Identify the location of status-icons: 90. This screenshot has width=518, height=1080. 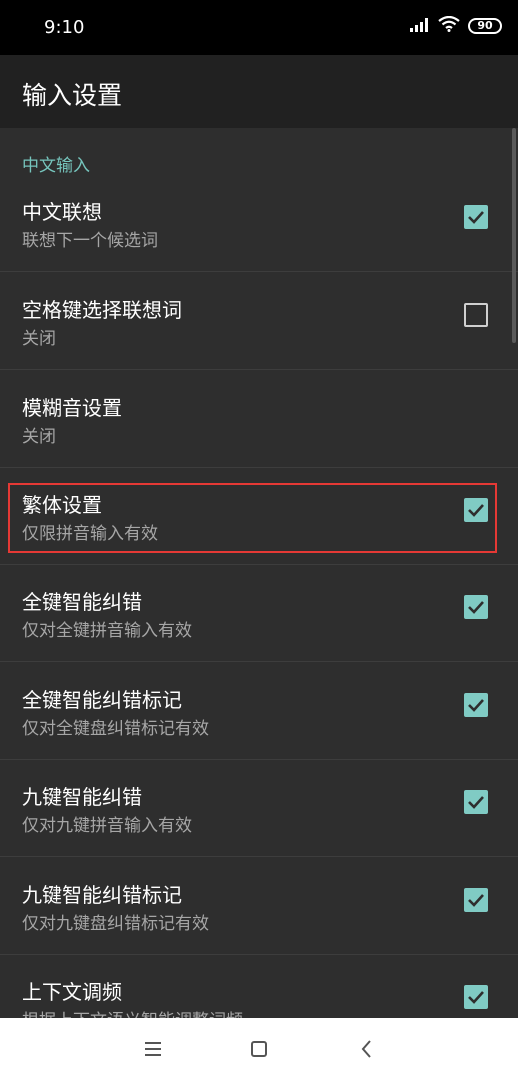
(456, 25).